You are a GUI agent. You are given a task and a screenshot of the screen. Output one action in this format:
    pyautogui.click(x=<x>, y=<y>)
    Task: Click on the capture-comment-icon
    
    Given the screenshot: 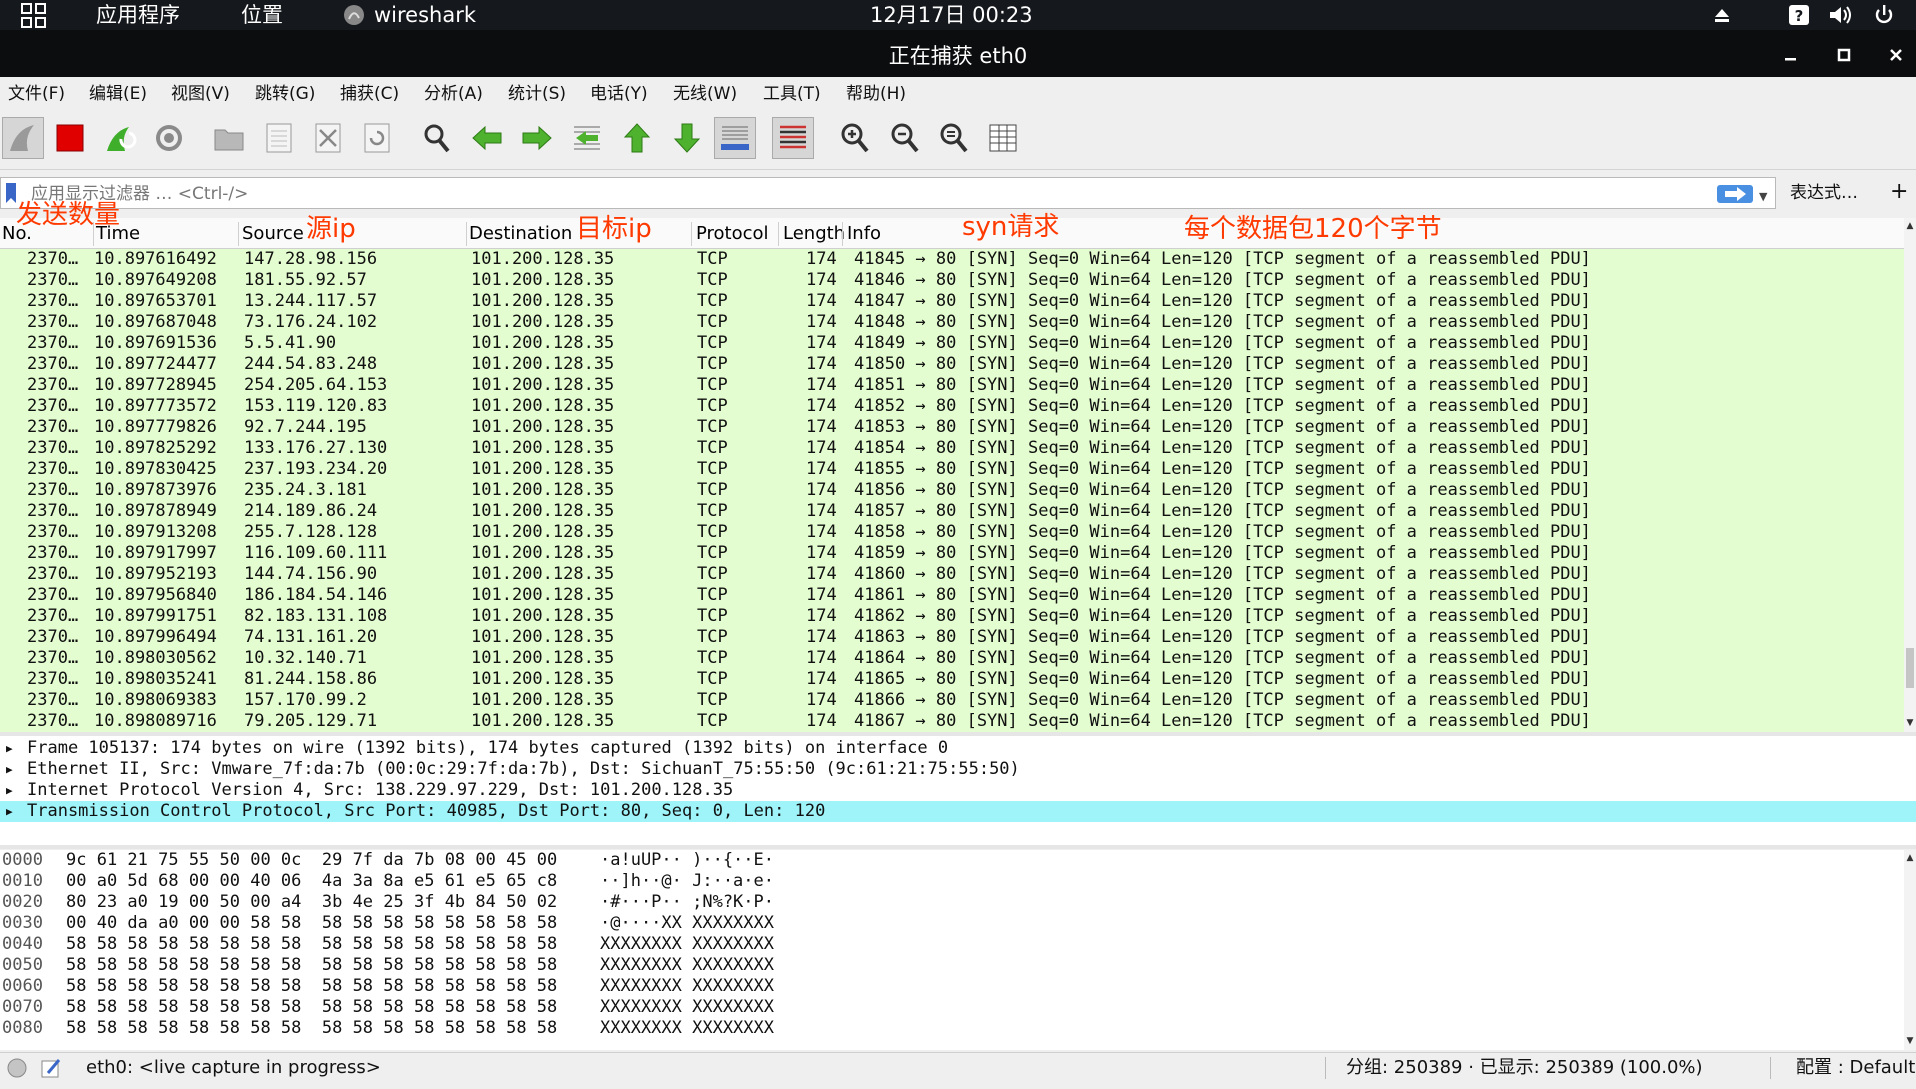 What is the action you would take?
    pyautogui.click(x=51, y=1071)
    